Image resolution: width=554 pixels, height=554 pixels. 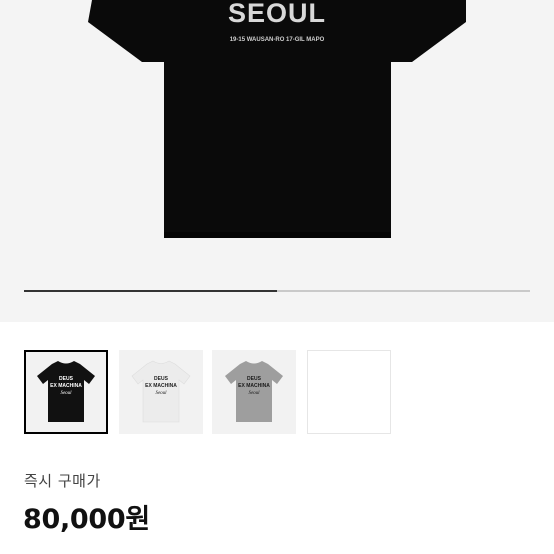 What do you see at coordinates (86, 519) in the screenshot?
I see `instant-buy-price: 80,000원` at bounding box center [86, 519].